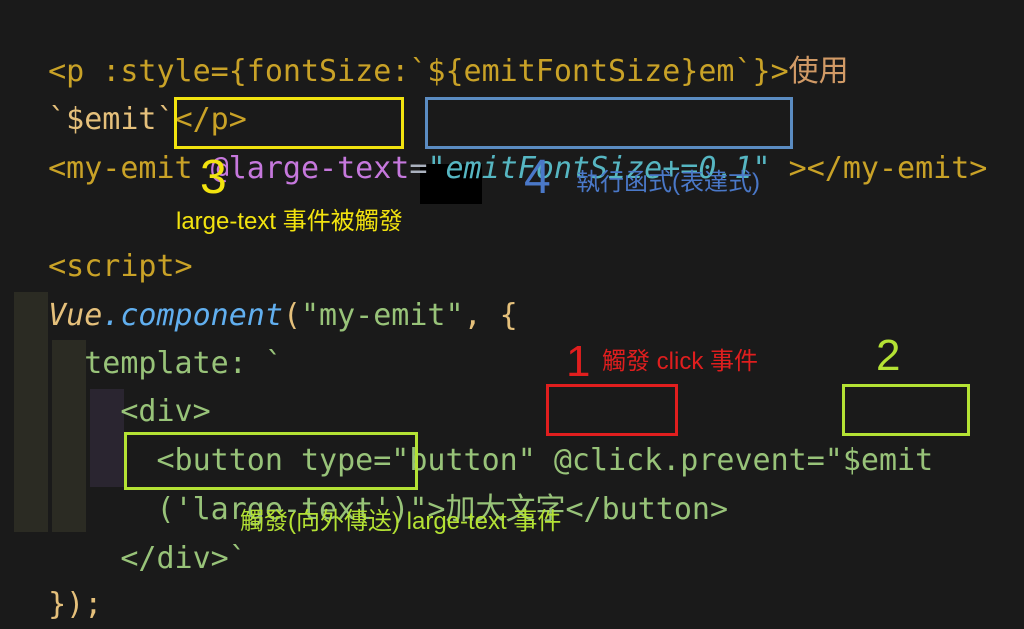  I want to click on code-token: "my-emit", so click(382, 315).